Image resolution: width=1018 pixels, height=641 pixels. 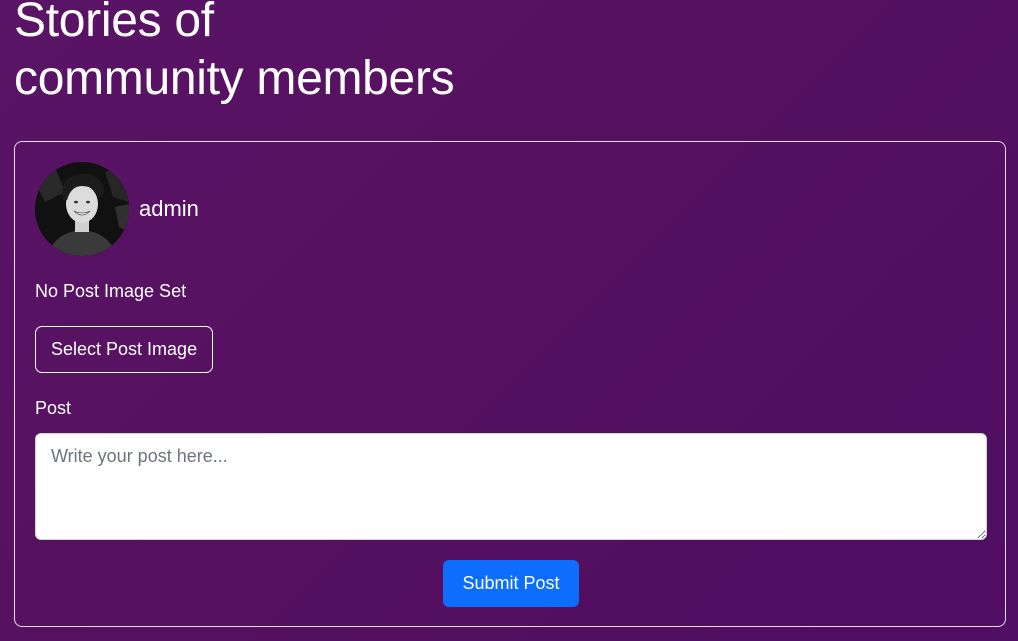 What do you see at coordinates (124, 349) in the screenshot?
I see `select-post-image-button: Select Post Image` at bounding box center [124, 349].